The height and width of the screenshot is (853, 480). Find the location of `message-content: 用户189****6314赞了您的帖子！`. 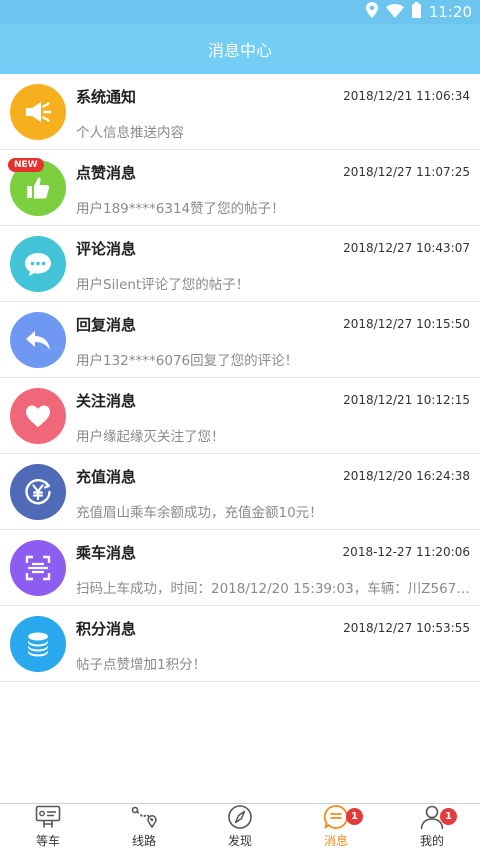

message-content: 用户189****6314赞了您的帖子！ is located at coordinates (180, 209).